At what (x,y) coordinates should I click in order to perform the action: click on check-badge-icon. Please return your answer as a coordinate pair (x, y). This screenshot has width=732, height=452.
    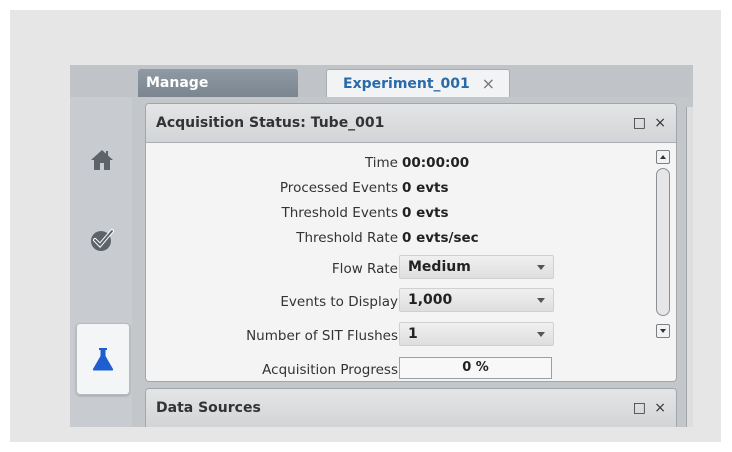
    Looking at the image, I should click on (102, 240).